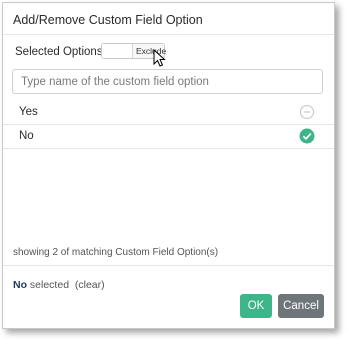  Describe the element at coordinates (28, 112) in the screenshot. I see `option-label: Yes` at that location.